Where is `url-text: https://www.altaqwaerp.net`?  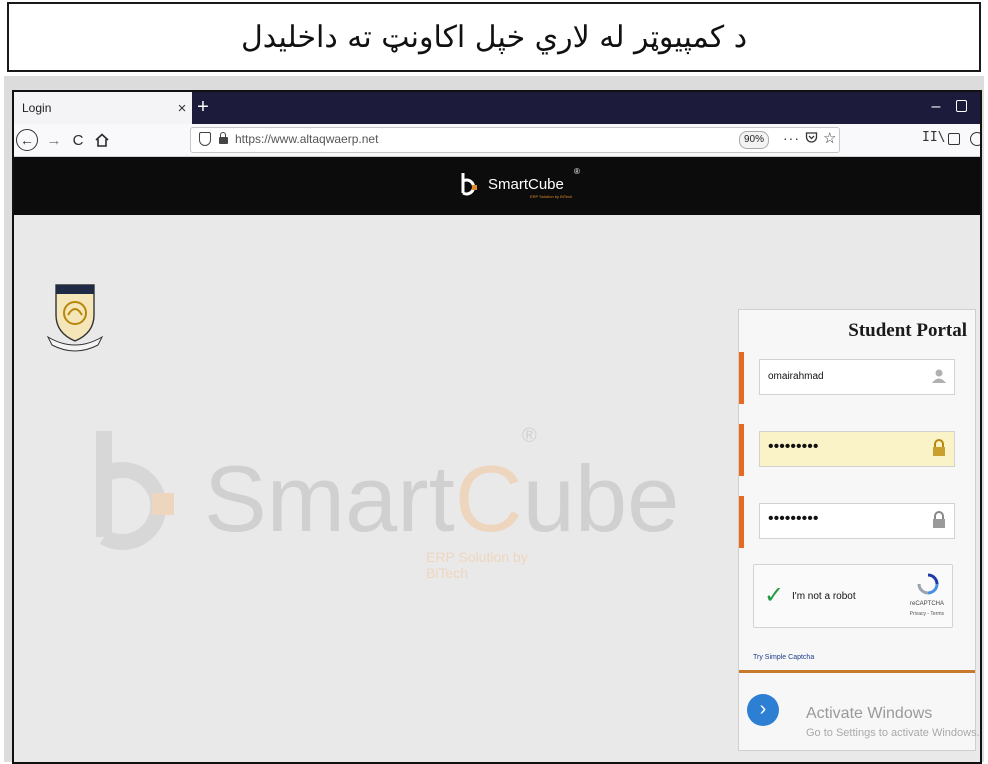
url-text: https://www.altaqwaerp.net is located at coordinates (306, 139).